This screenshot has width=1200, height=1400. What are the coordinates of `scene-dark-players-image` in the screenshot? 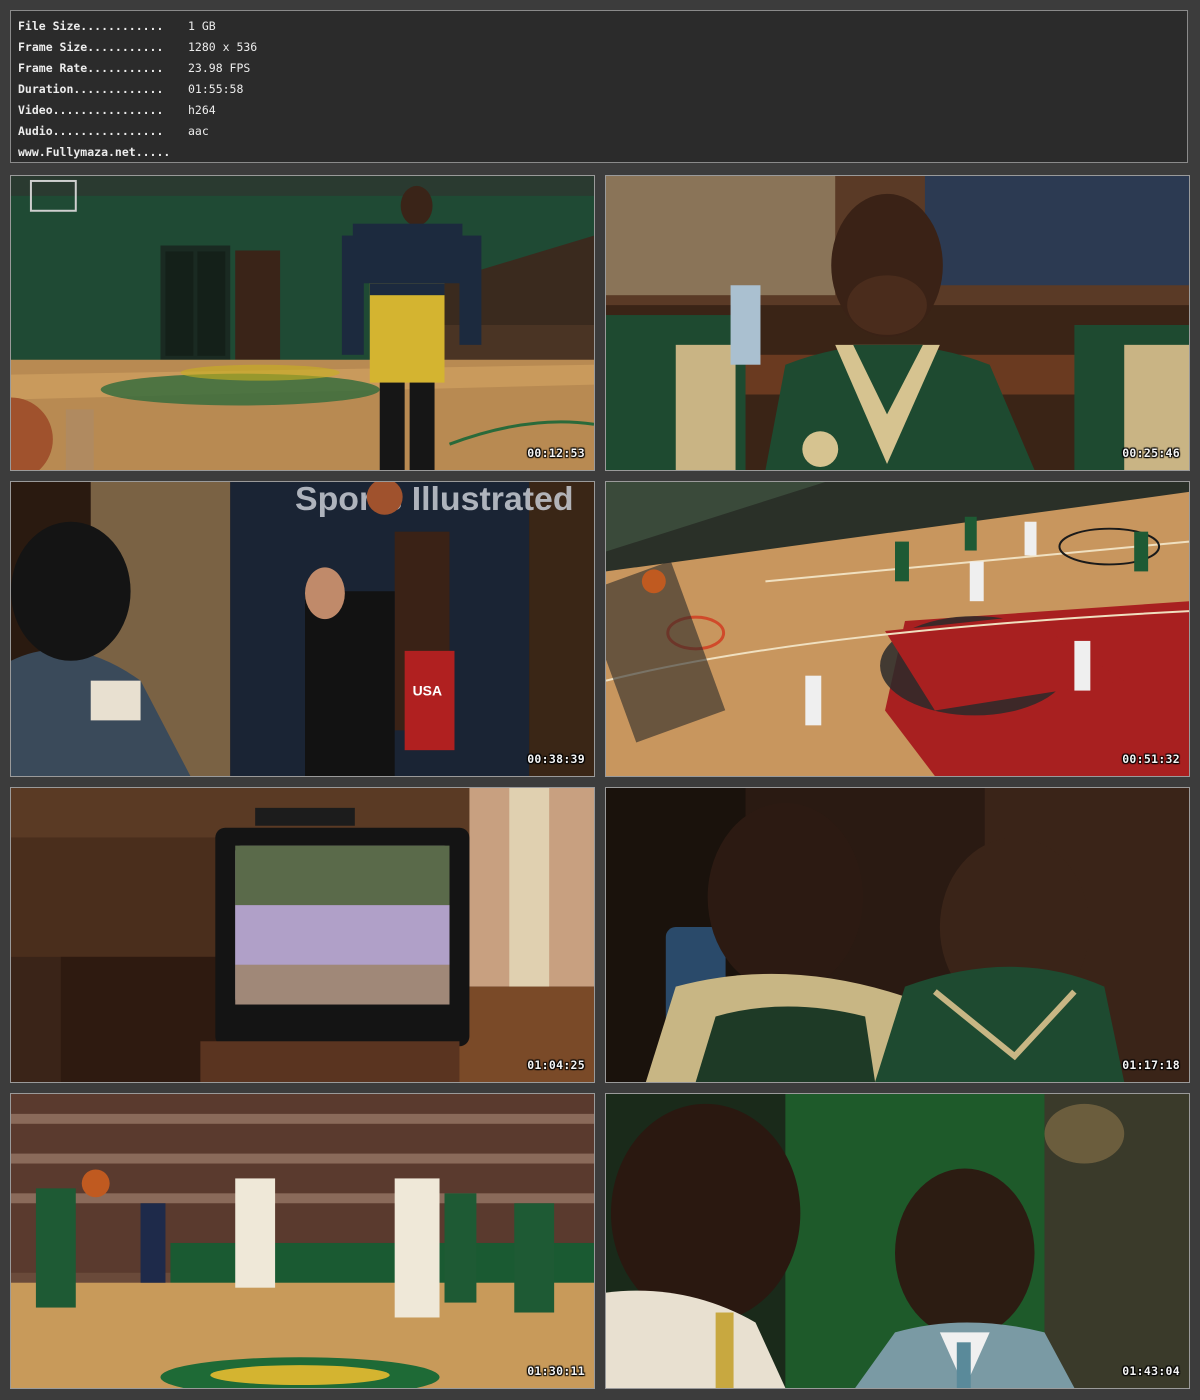 It's located at (897, 935).